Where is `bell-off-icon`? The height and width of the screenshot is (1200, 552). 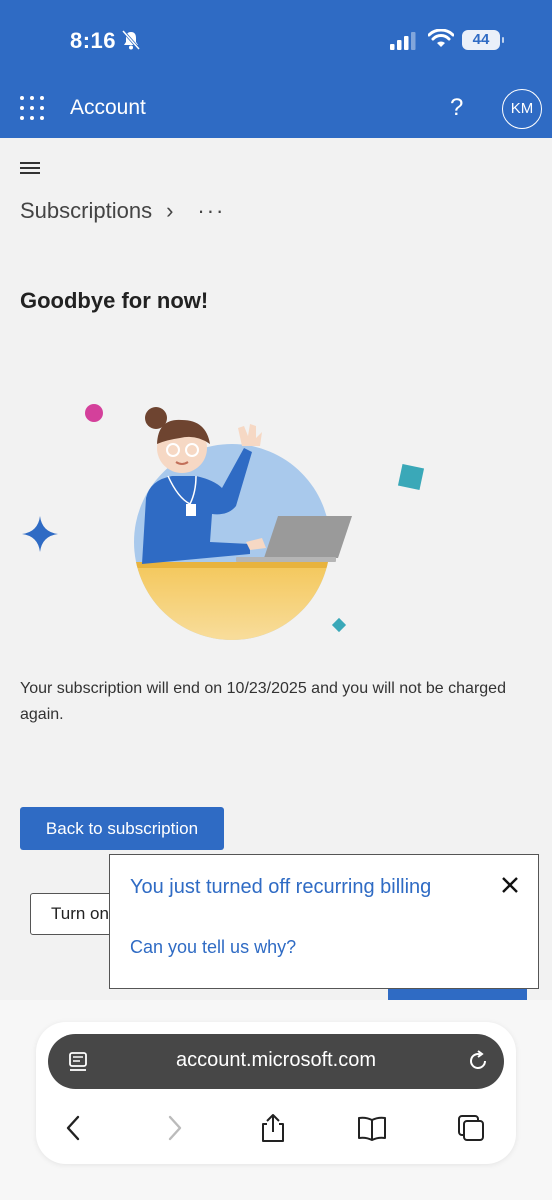
bell-off-icon is located at coordinates (131, 40).